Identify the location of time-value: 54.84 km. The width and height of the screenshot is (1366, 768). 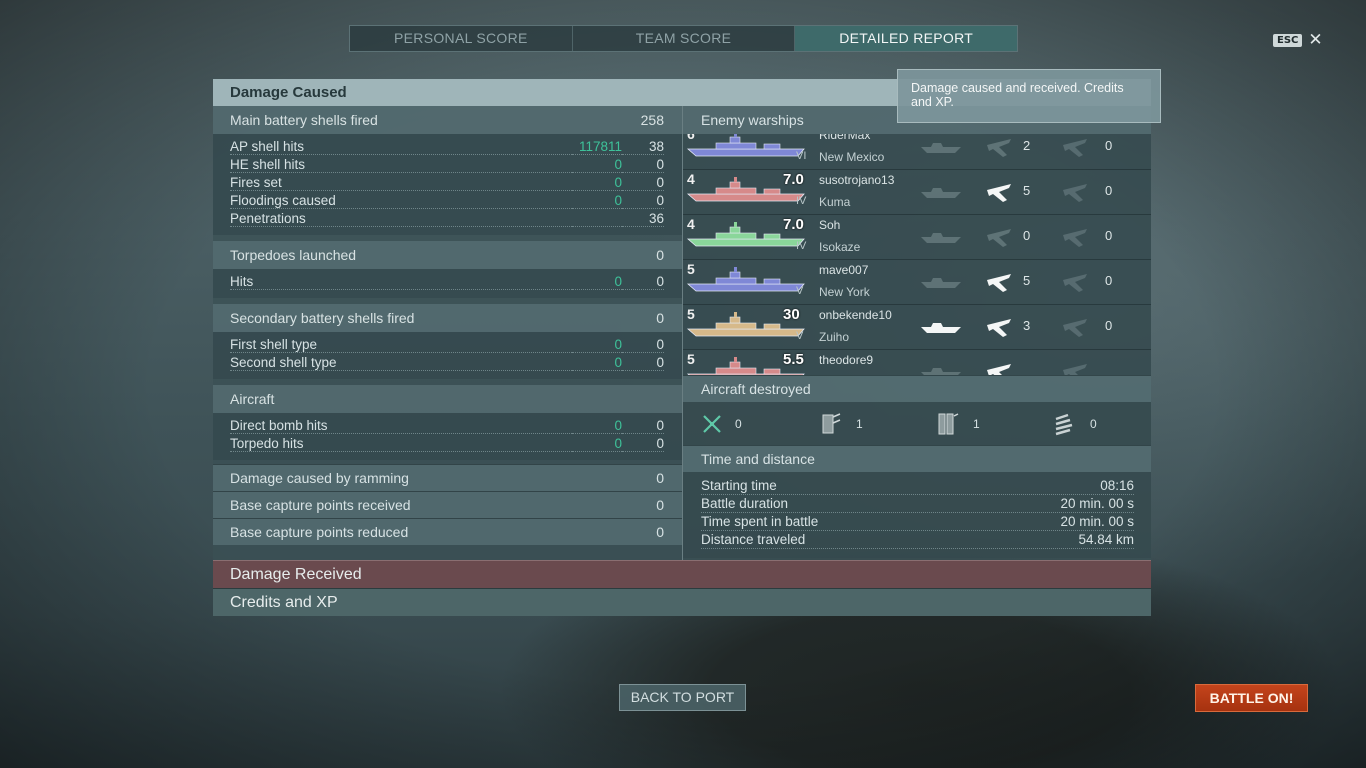
(1106, 539).